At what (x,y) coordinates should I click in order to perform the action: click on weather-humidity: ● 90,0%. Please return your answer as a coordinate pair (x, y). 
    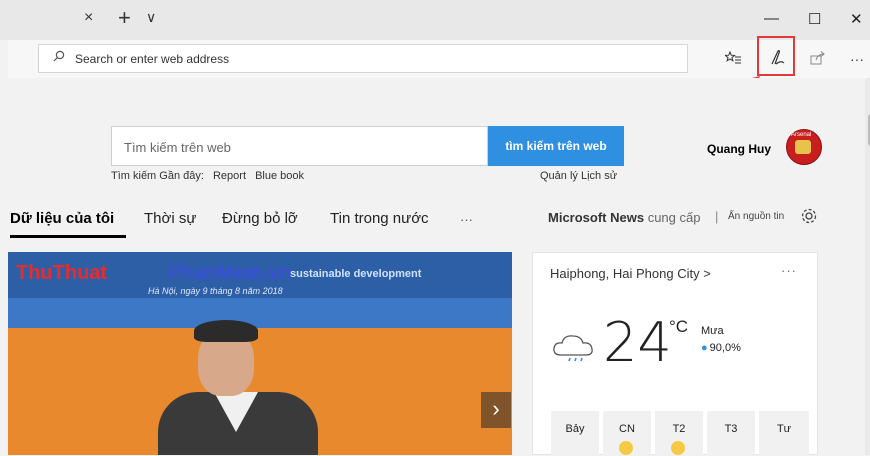
    Looking at the image, I should click on (721, 348).